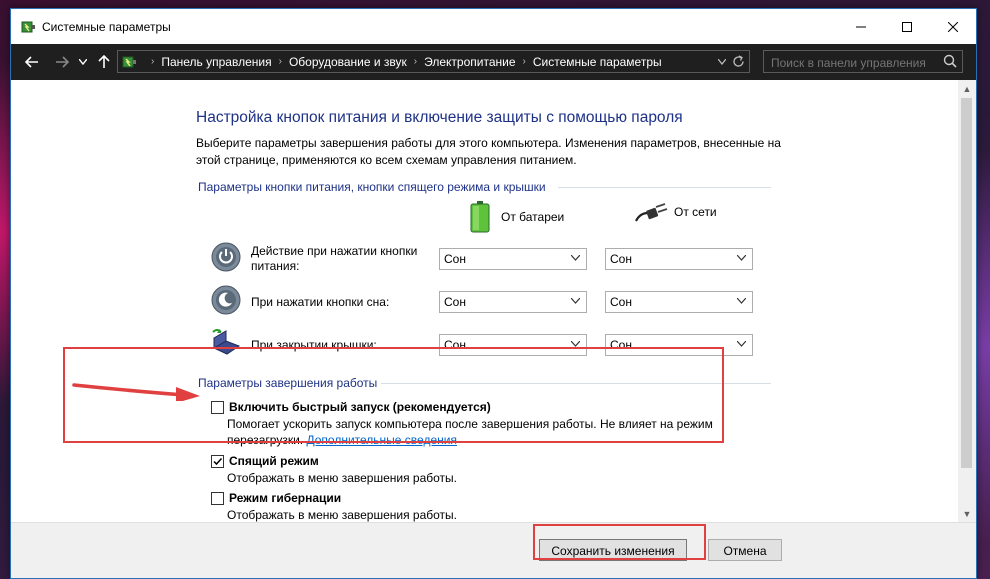  I want to click on vertical-scrollbar: ▲ ▼, so click(967, 301).